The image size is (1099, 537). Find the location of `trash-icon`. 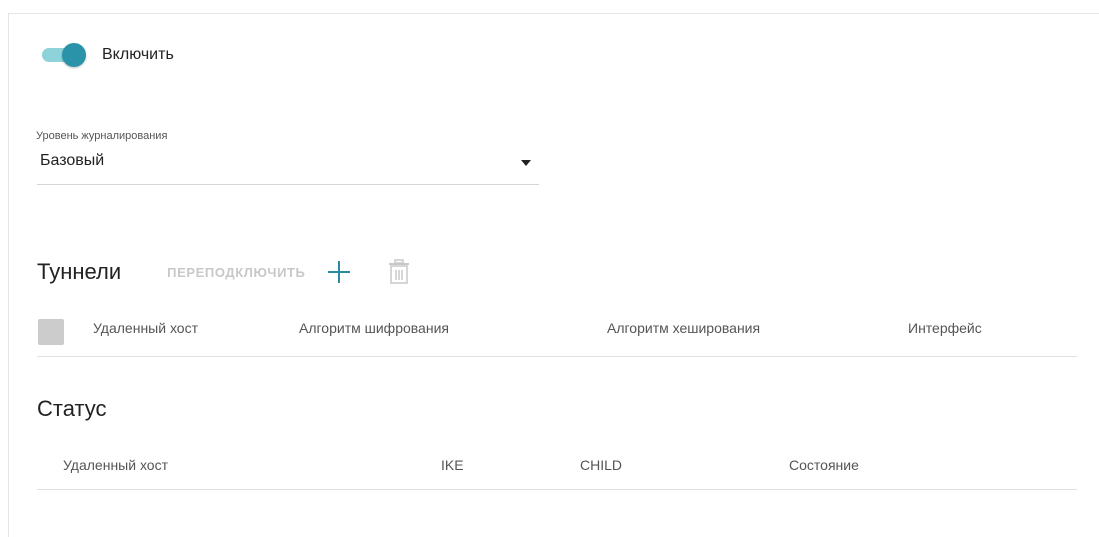

trash-icon is located at coordinates (399, 272).